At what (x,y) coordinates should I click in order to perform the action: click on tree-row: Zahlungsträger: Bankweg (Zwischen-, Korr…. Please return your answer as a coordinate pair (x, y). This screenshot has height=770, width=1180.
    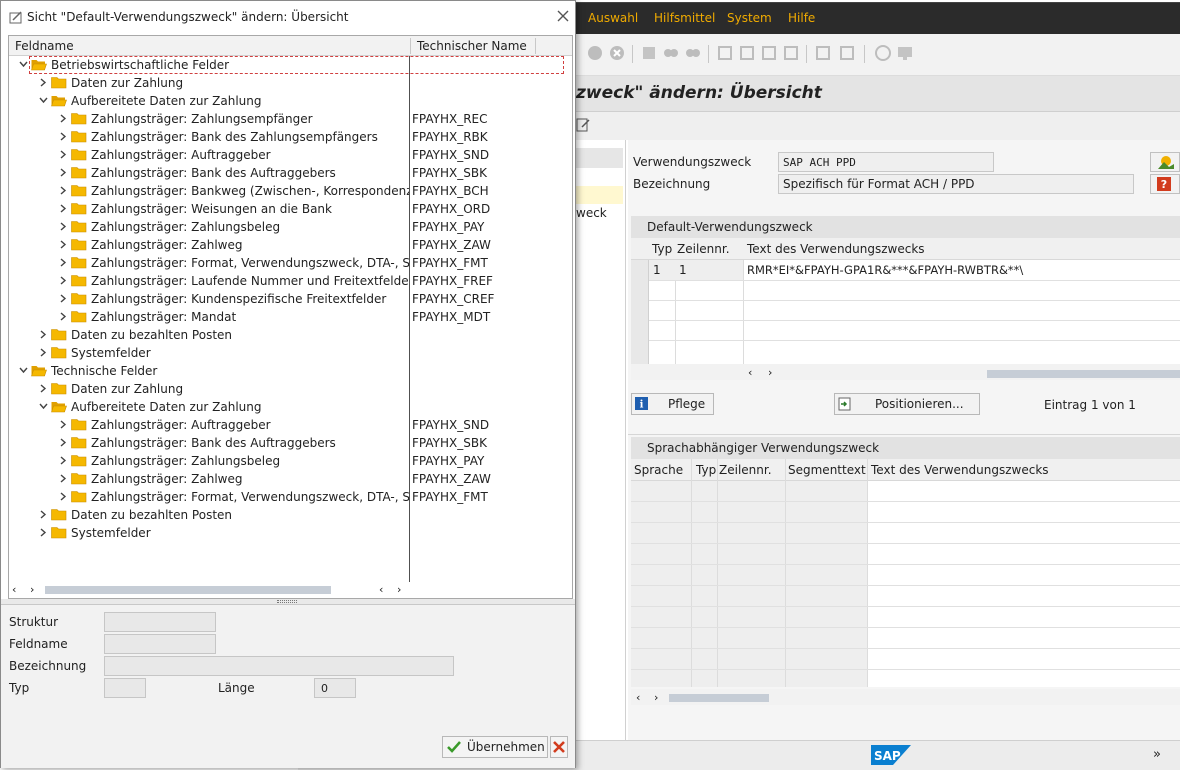
    Looking at the image, I should click on (290, 191).